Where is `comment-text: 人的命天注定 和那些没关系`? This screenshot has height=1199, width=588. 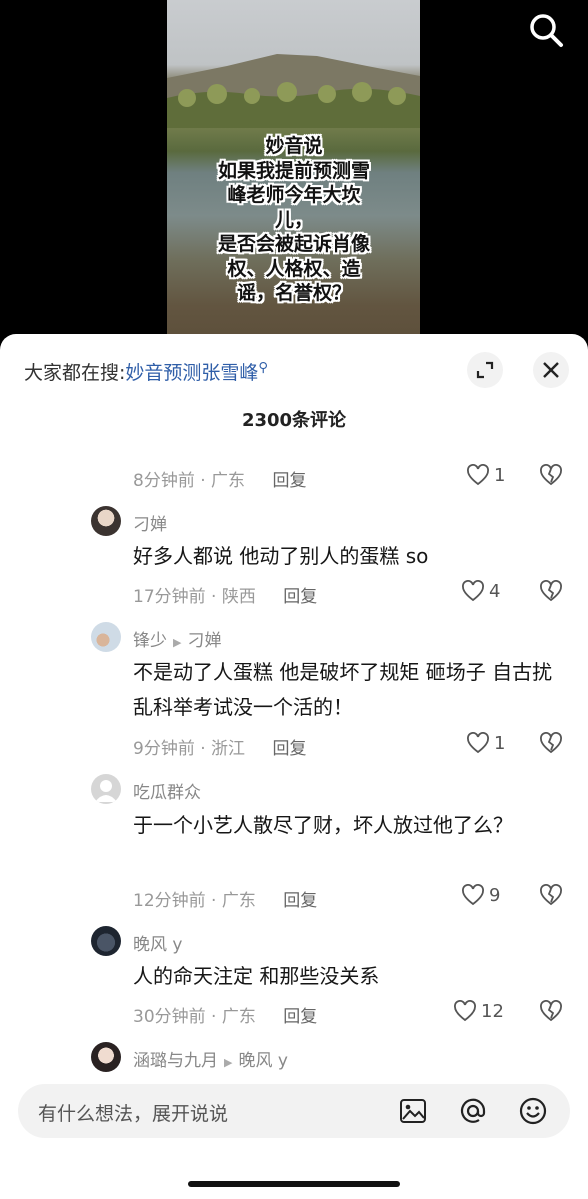
comment-text: 人的命天注定 和那些没关系 is located at coordinates (256, 976).